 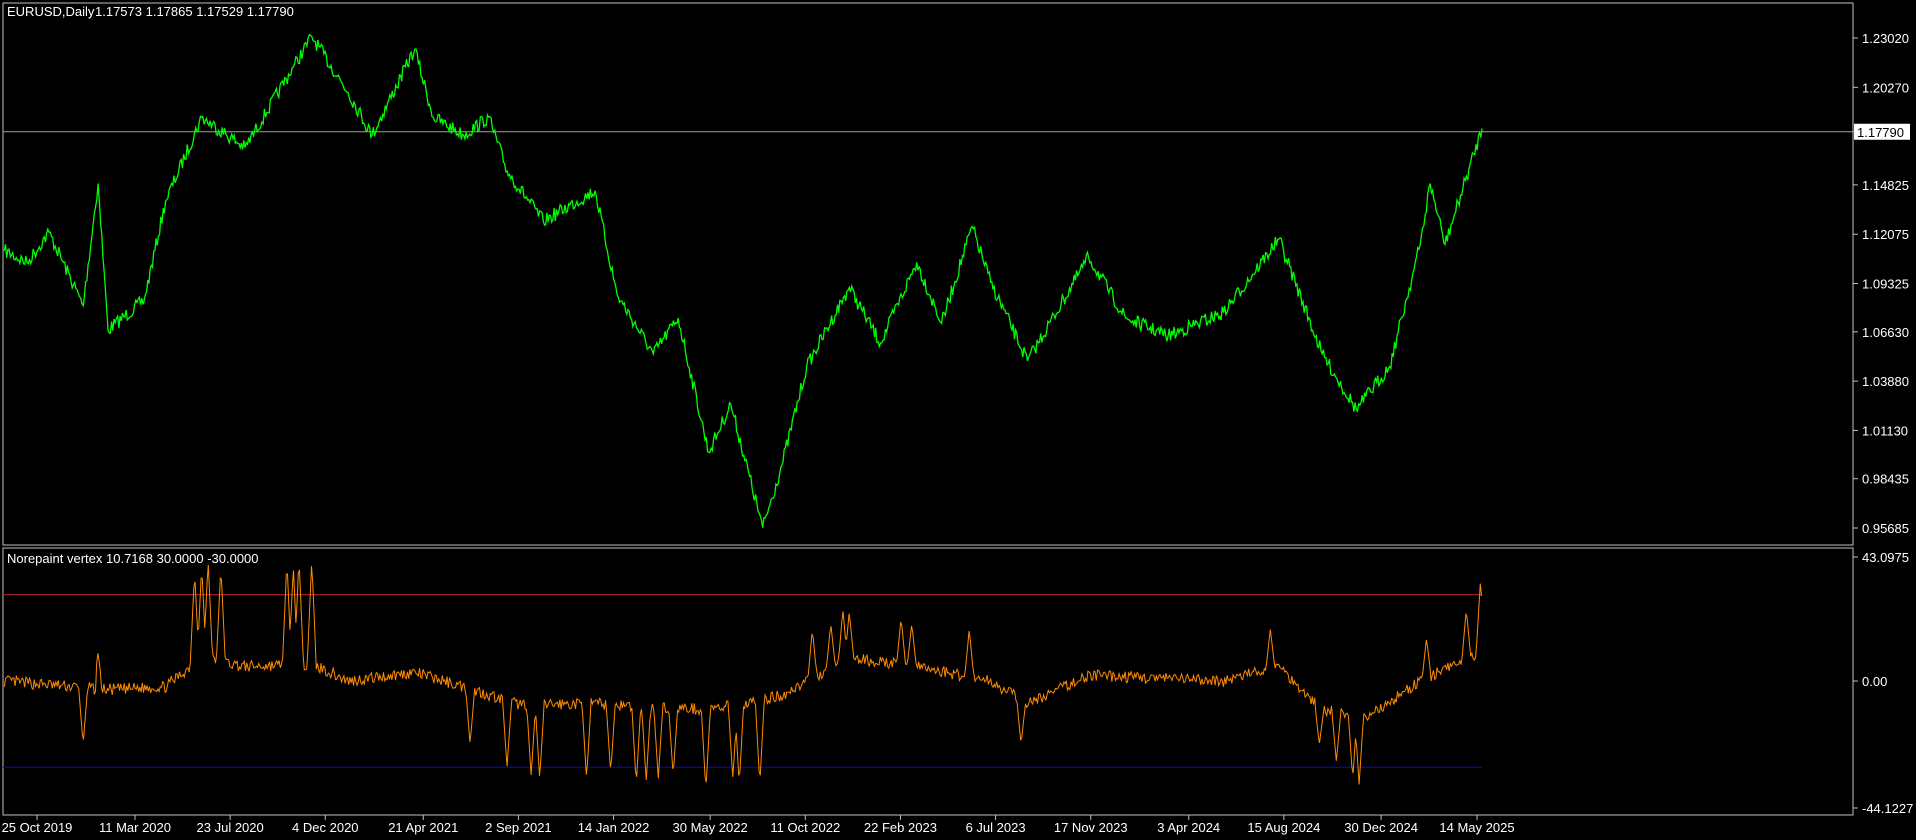 What do you see at coordinates (1476, 827) in the screenshot?
I see `time-tick-label: 14 May 2025` at bounding box center [1476, 827].